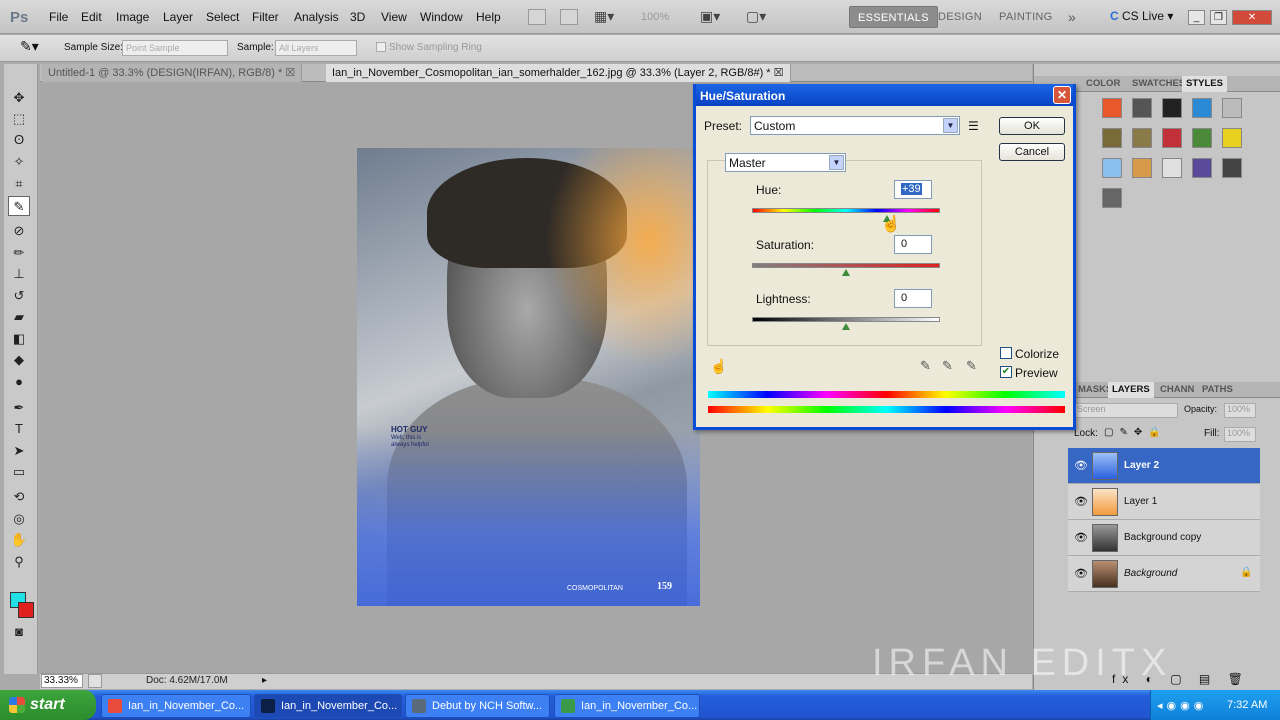 This screenshot has height=720, width=1280. Describe the element at coordinates (26, 610) in the screenshot. I see `background-color-swatch` at that location.